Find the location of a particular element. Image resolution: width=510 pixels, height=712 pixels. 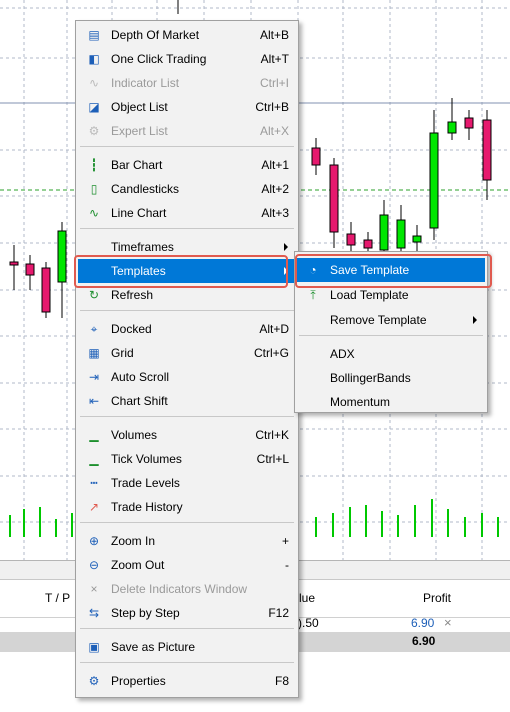

zoom-in-icon: ⊕ is located at coordinates (94, 541).